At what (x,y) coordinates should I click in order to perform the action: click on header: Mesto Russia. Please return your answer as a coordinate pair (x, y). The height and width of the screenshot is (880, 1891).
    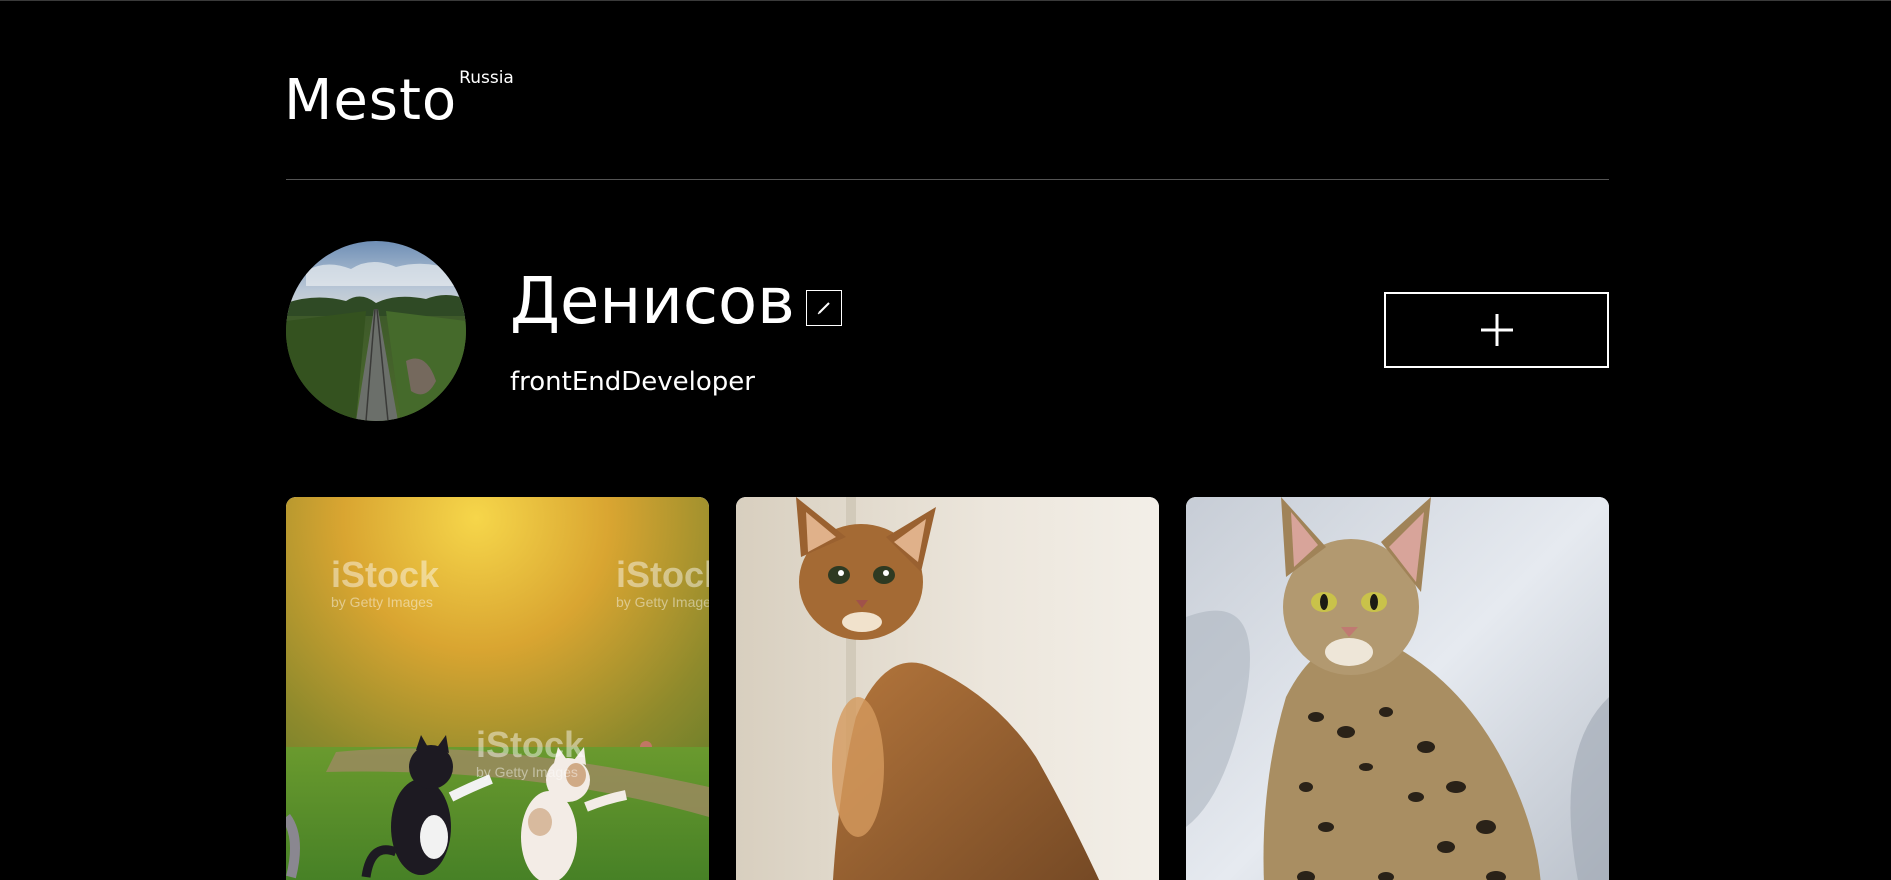
    Looking at the image, I should click on (946, 90).